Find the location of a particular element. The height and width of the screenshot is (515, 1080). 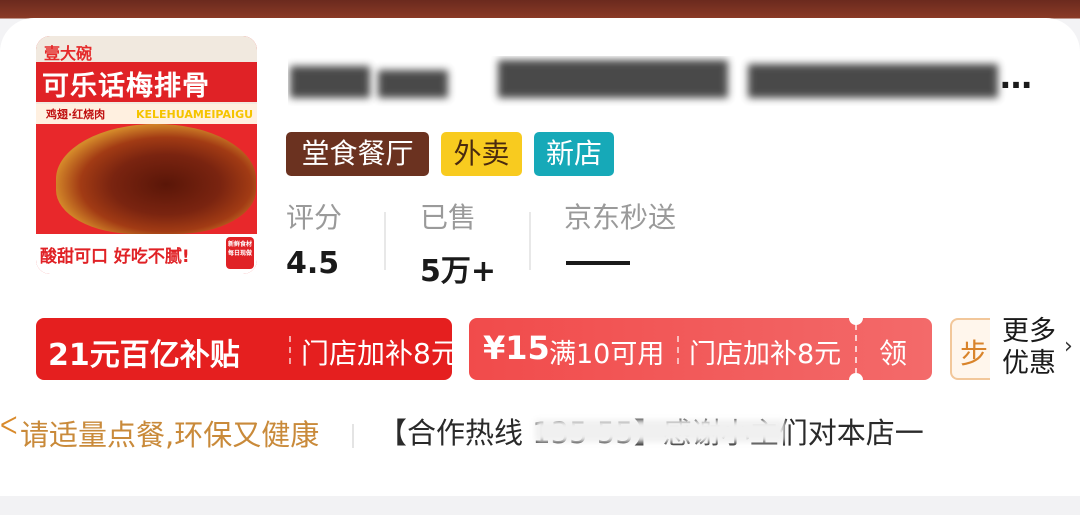

stat-delivery-value-dash is located at coordinates (598, 263).